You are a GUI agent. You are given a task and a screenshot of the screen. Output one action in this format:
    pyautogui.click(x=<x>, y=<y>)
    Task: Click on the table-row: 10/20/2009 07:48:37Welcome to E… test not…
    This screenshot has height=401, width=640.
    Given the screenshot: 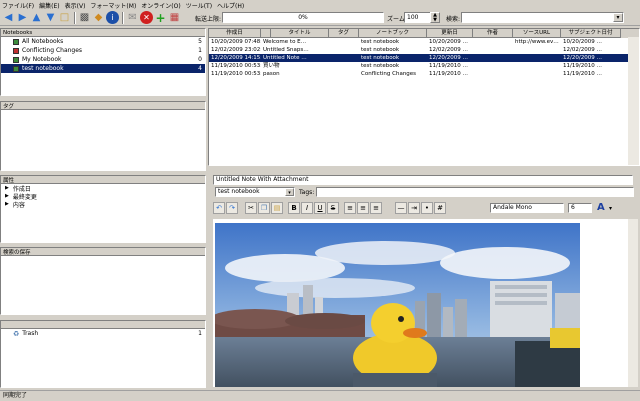 What is the action you would take?
    pyautogui.click(x=424, y=42)
    